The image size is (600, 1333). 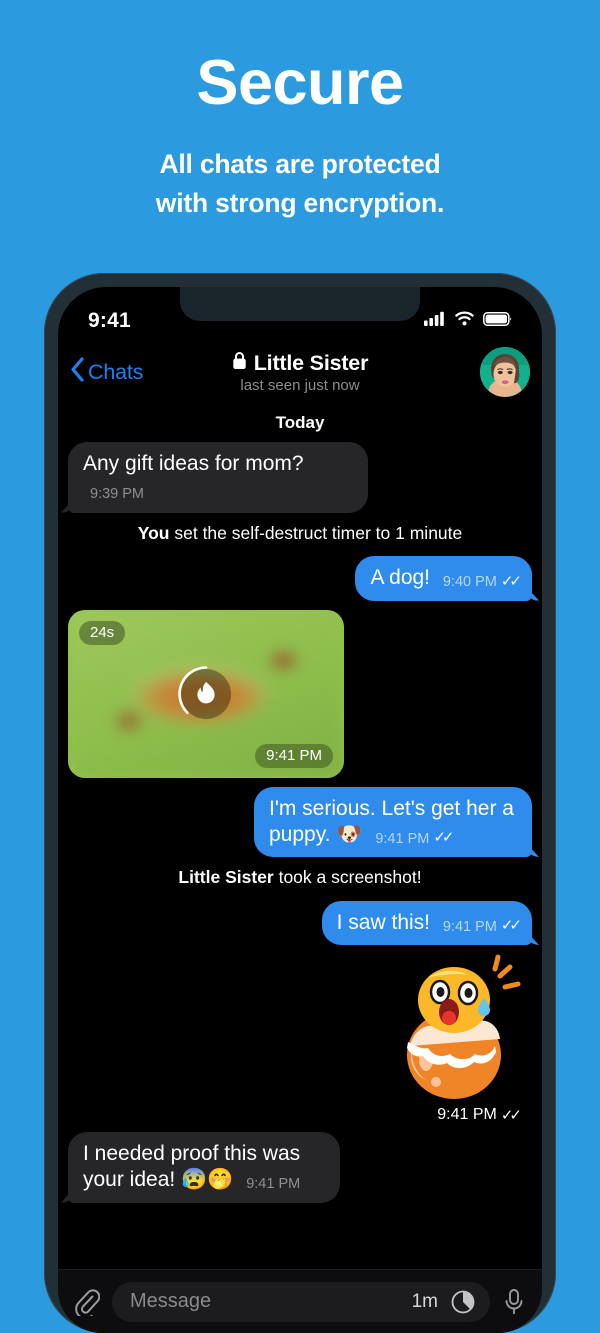 What do you see at coordinates (300, 1039) in the screenshot?
I see `message-row: 9:41 PM ✓✓` at bounding box center [300, 1039].